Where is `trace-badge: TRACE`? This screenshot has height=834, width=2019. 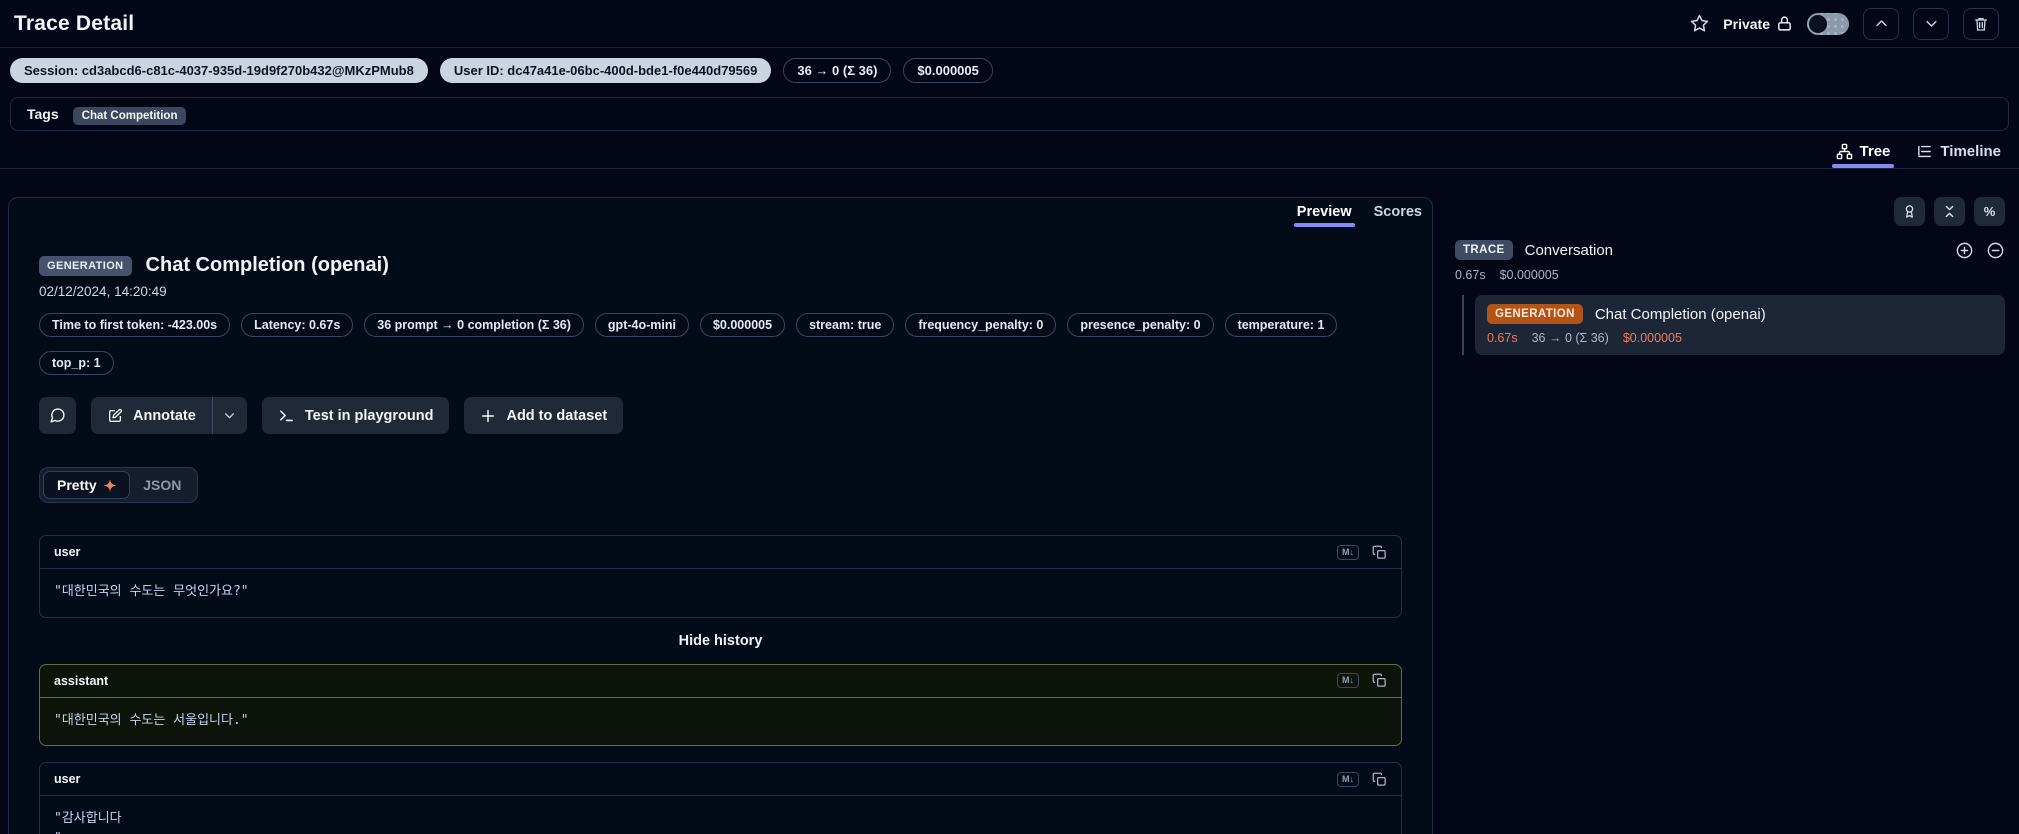 trace-badge: TRACE is located at coordinates (1484, 250).